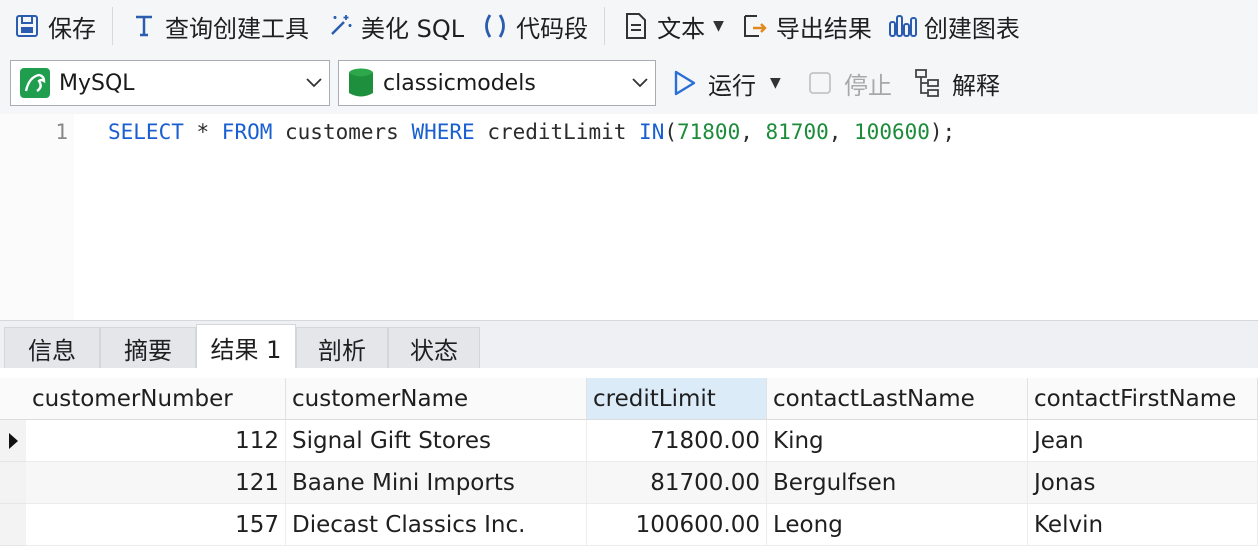  Describe the element at coordinates (340, 26) in the screenshot. I see `magic-wand-icon` at that location.